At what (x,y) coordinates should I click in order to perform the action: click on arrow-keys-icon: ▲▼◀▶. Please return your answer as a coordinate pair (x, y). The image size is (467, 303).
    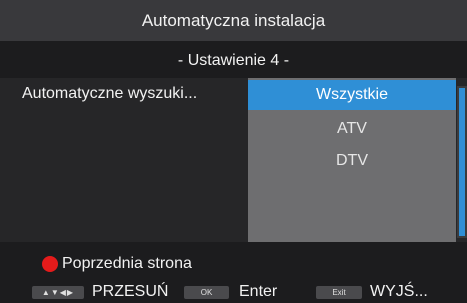
    Looking at the image, I should click on (58, 292).